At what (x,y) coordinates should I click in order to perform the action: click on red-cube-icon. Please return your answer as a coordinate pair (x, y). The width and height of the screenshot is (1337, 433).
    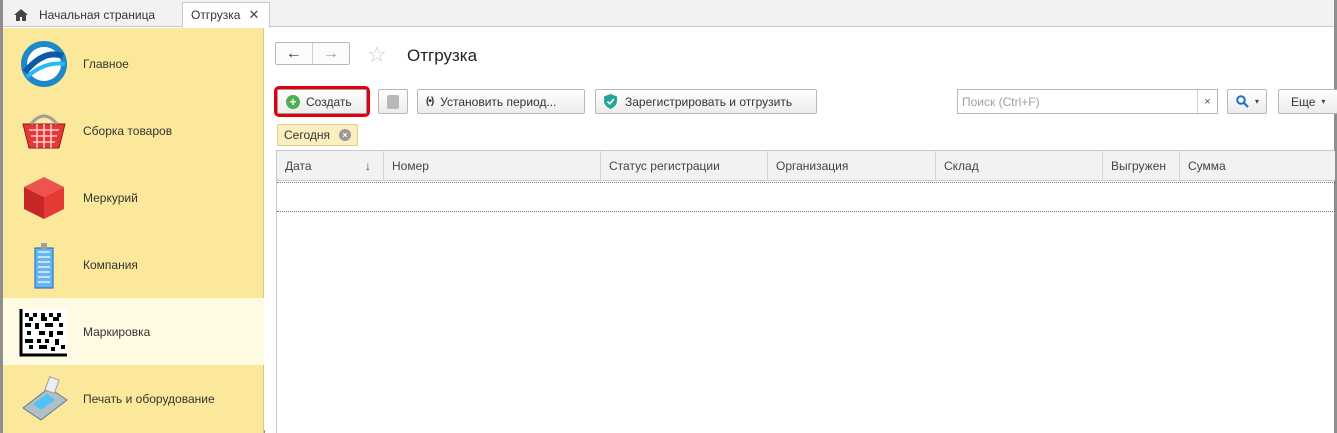
    Looking at the image, I should click on (44, 197).